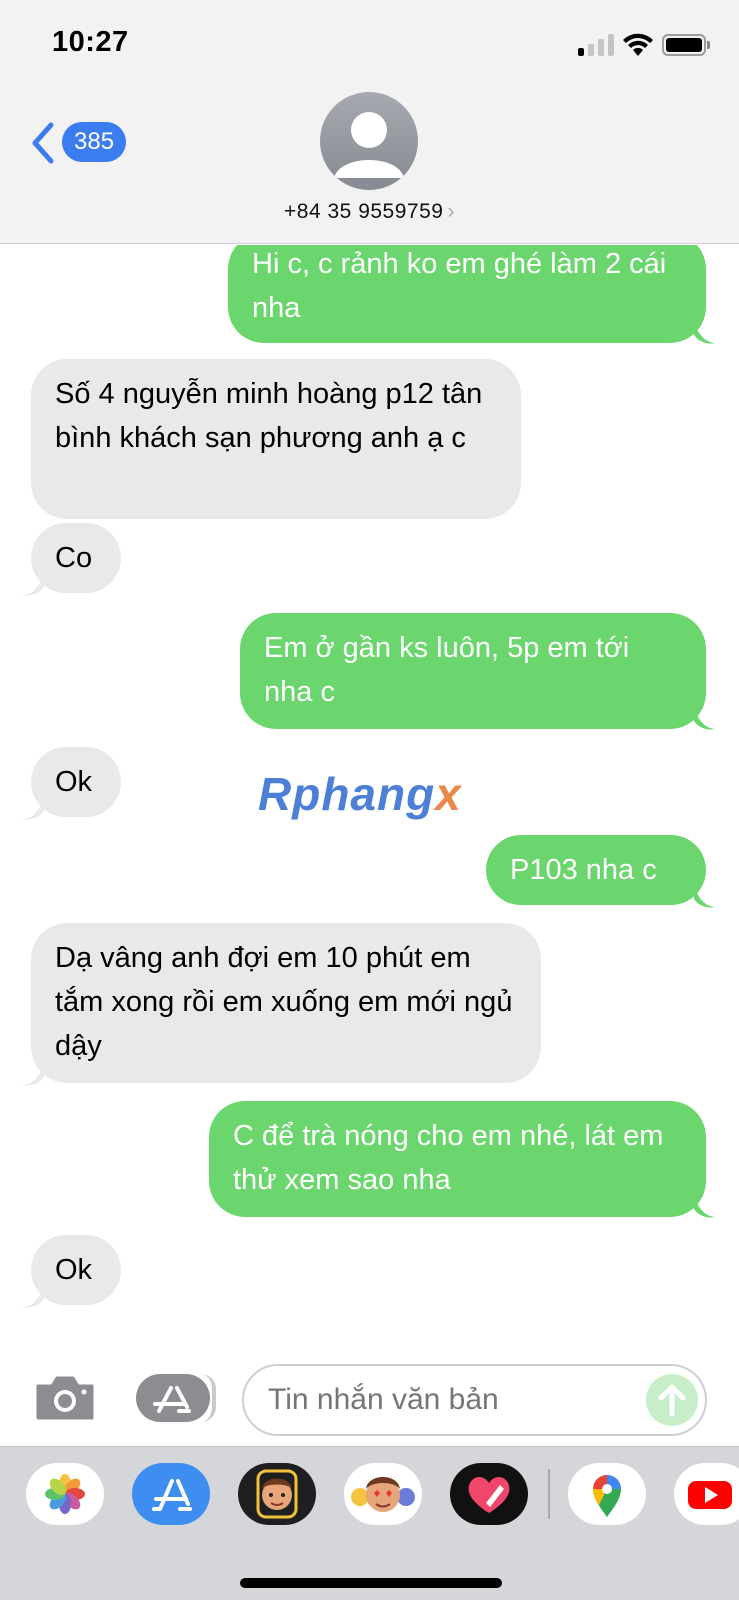  What do you see at coordinates (90, 42) in the screenshot?
I see `status-time: 10:27` at bounding box center [90, 42].